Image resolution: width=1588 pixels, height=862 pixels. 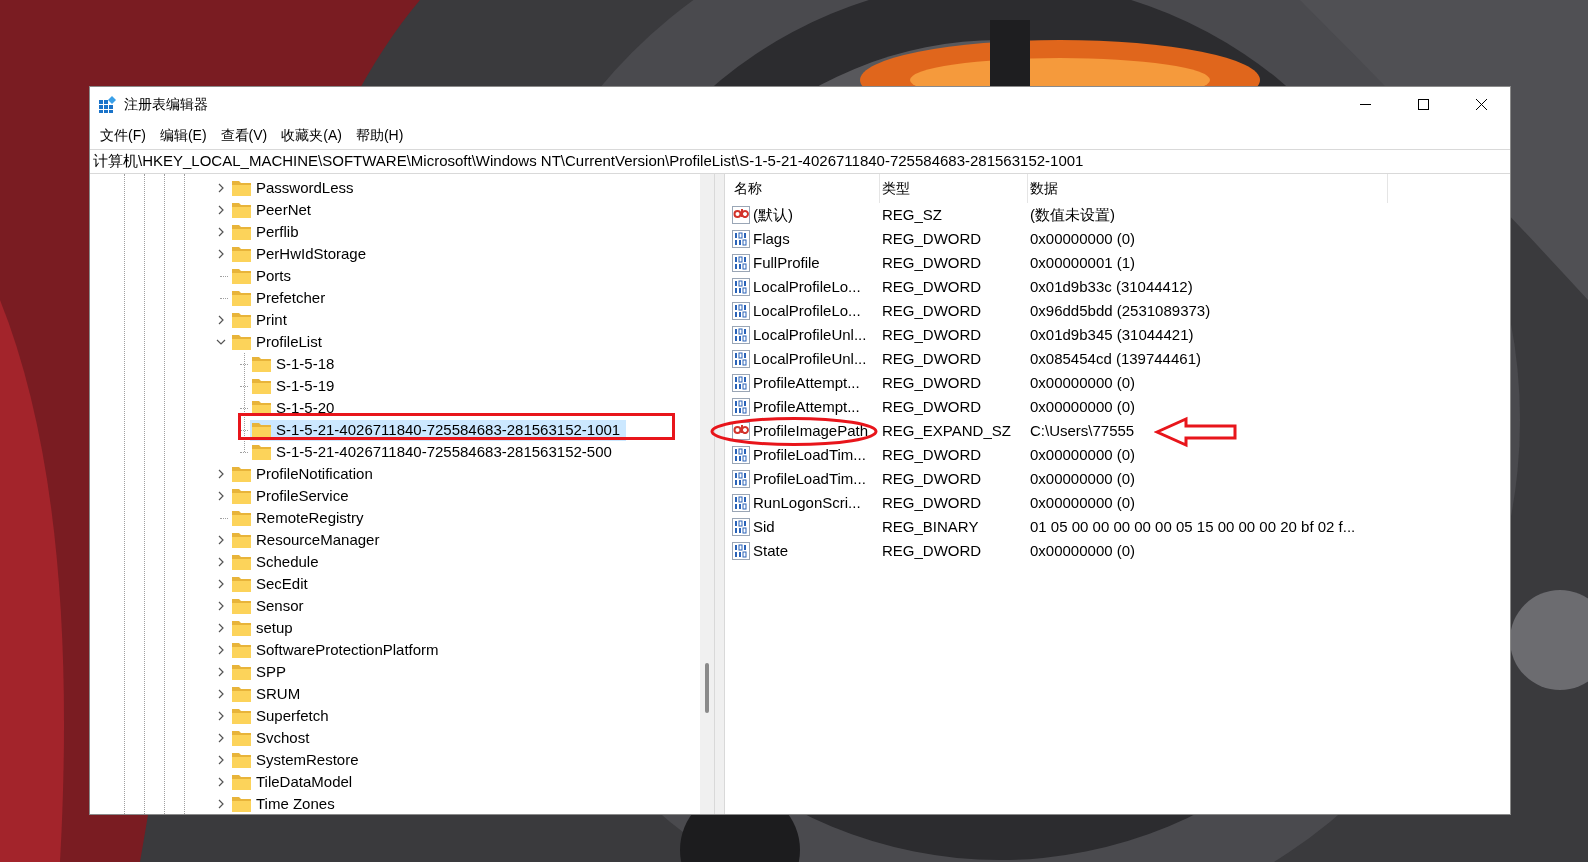 What do you see at coordinates (771, 239) in the screenshot?
I see `value-name: Flags` at bounding box center [771, 239].